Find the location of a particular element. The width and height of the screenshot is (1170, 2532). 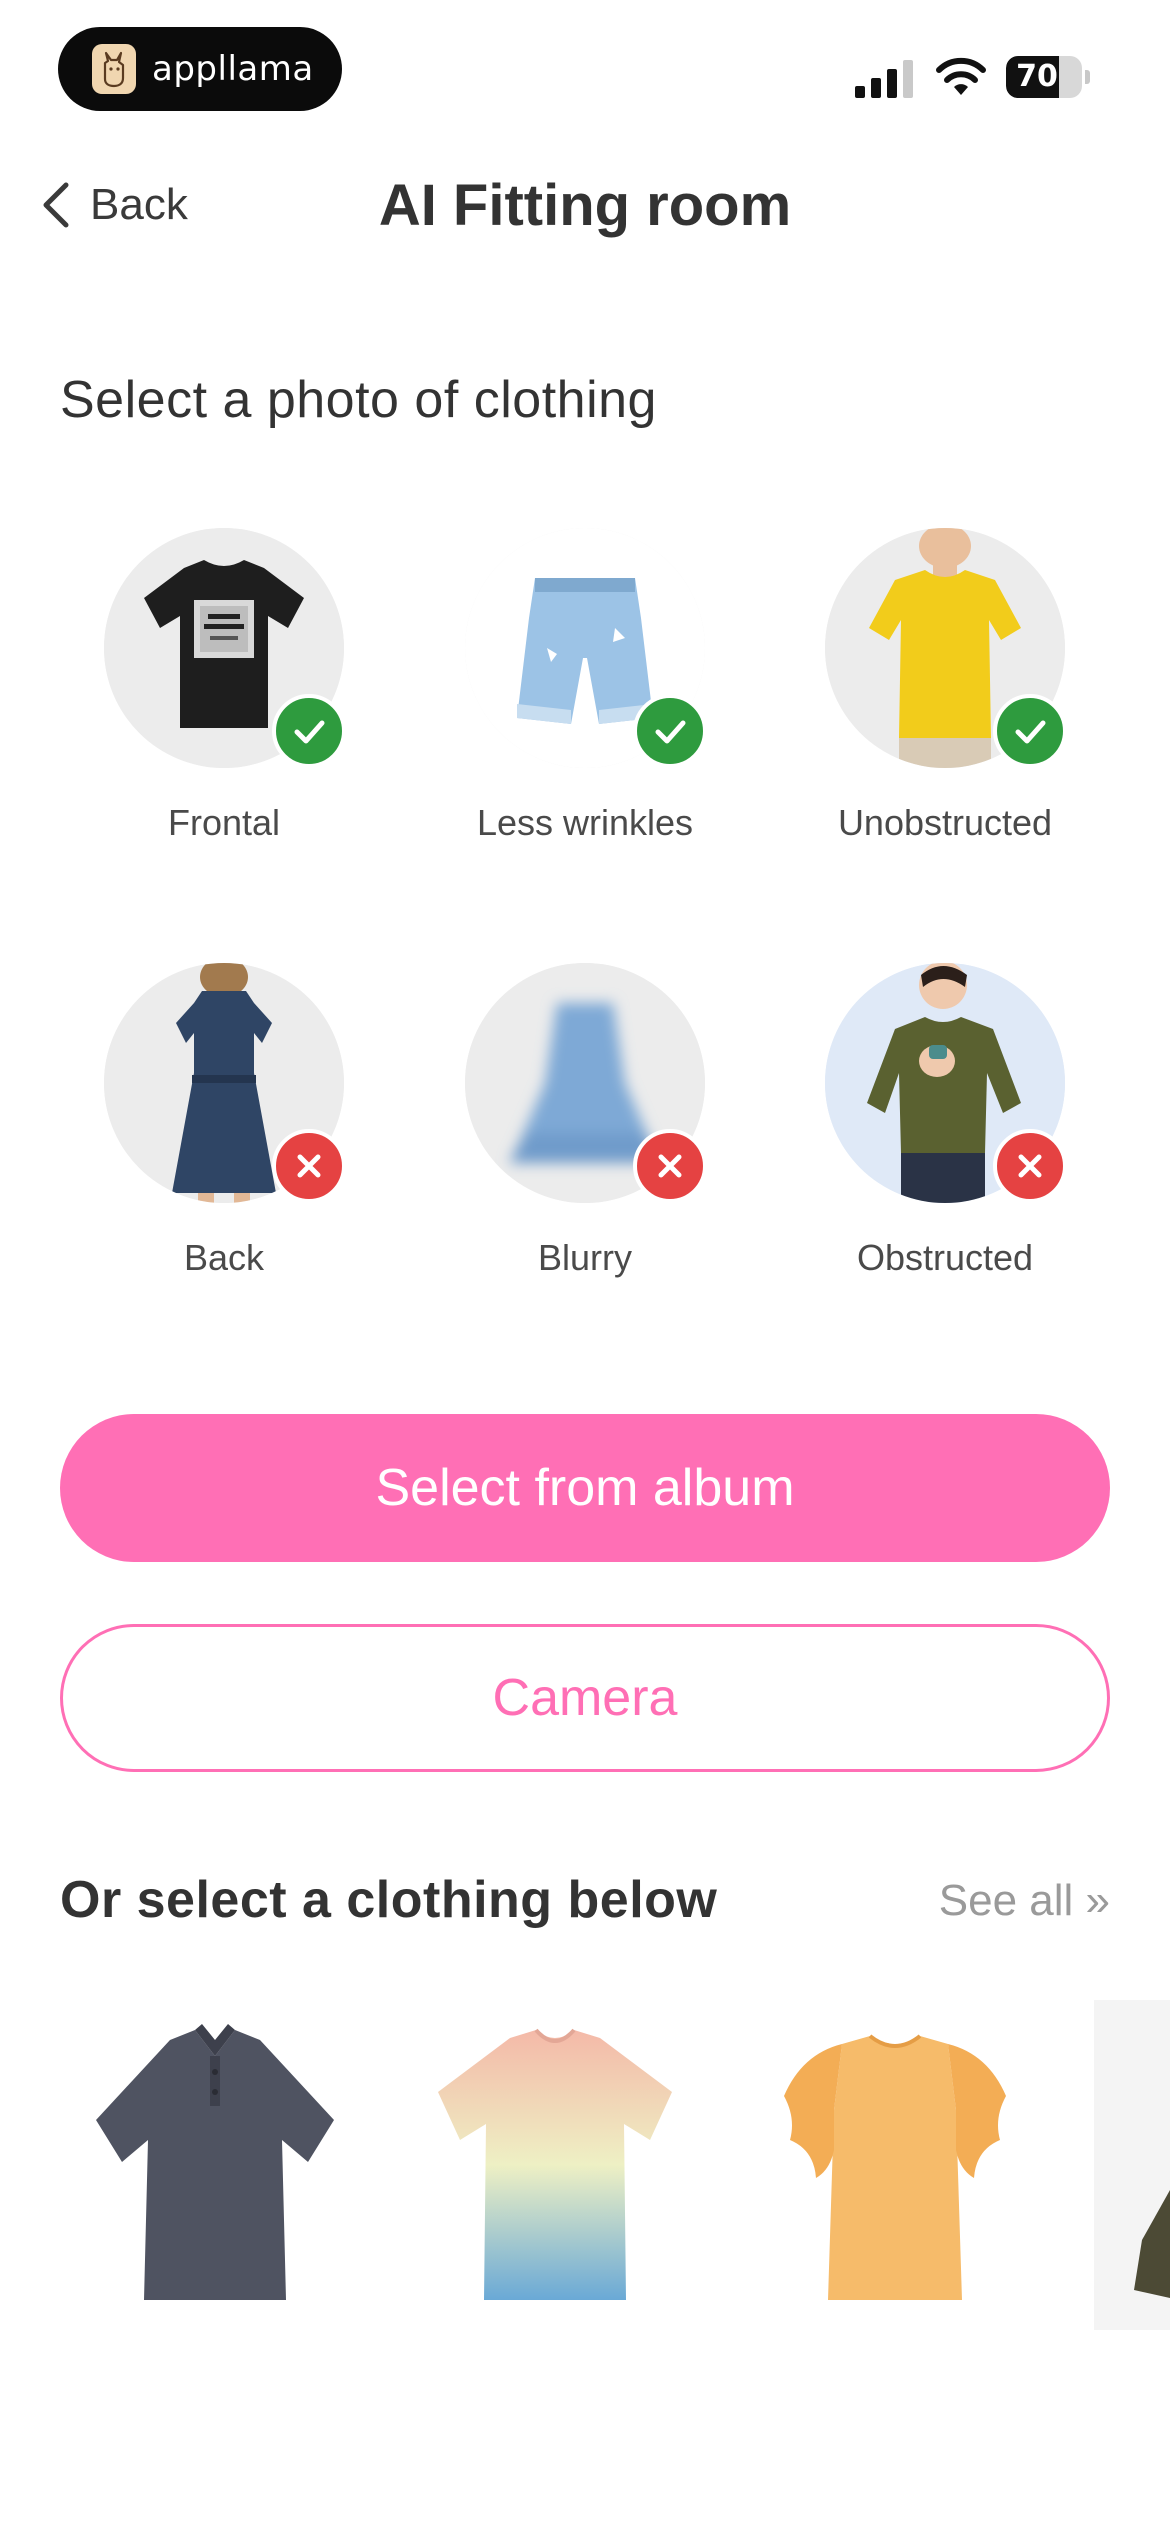

example-blurry: Blurry is located at coordinates (585, 1121).